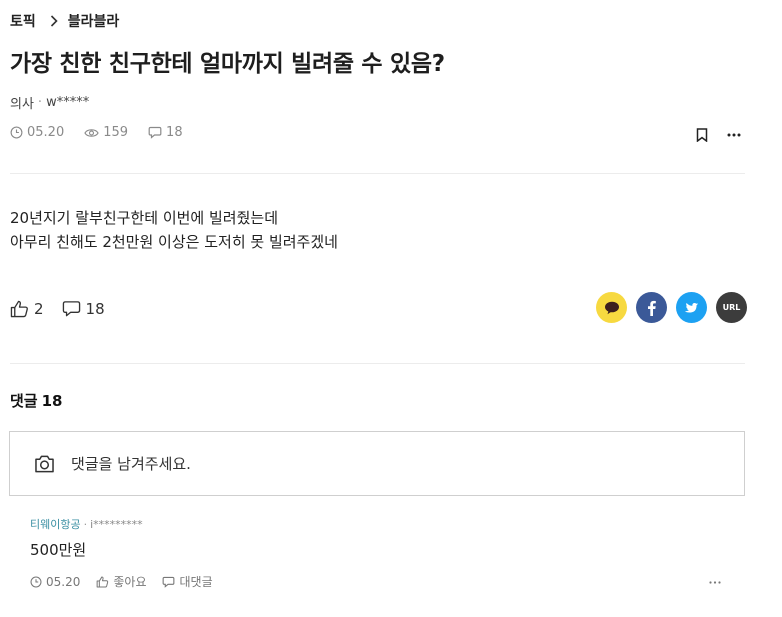 This screenshot has width=782, height=617. I want to click on bookmark-icon, so click(702, 135).